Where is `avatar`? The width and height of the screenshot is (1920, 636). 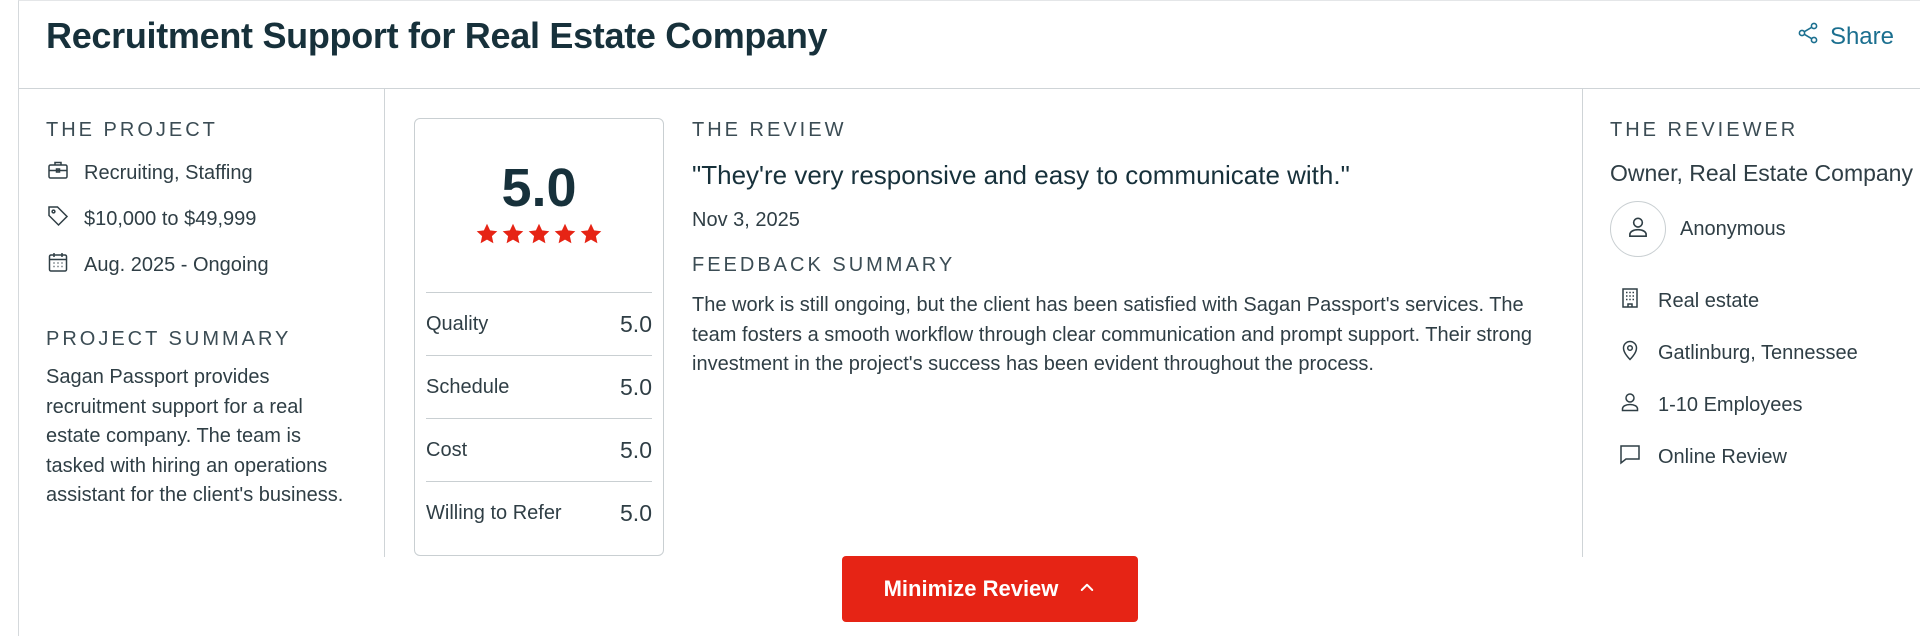
avatar is located at coordinates (1638, 229).